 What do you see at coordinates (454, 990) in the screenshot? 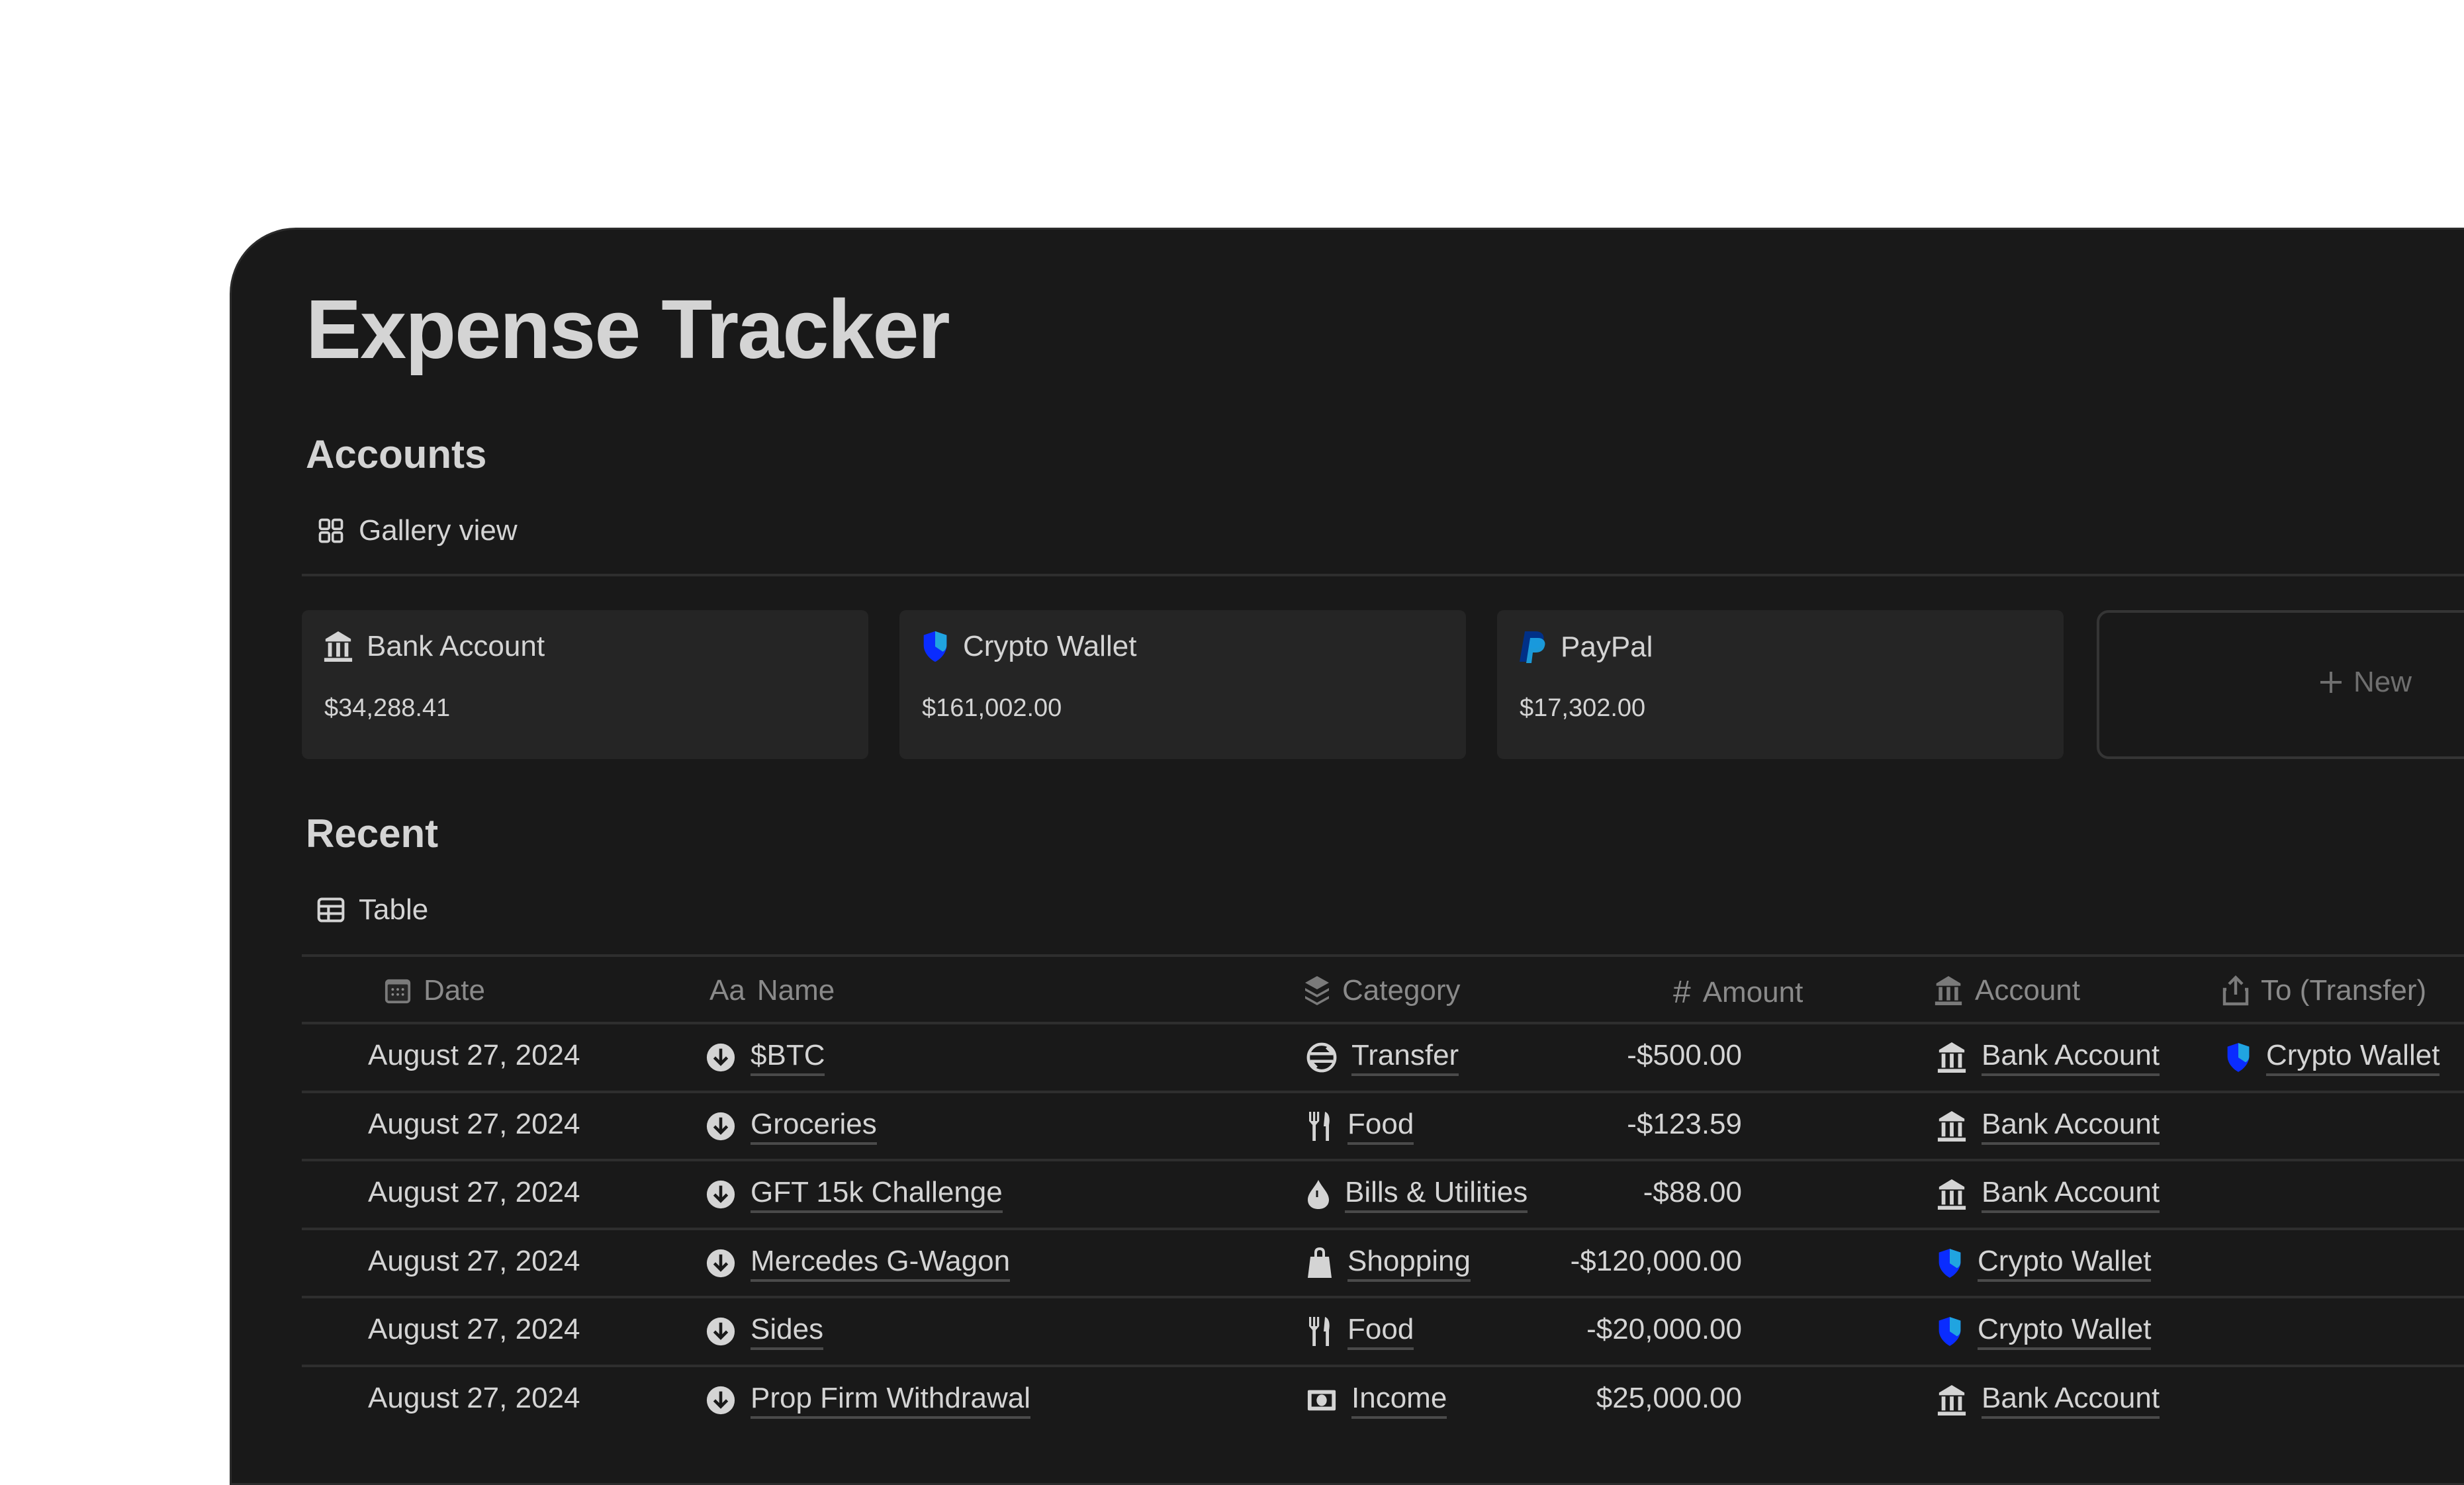
I see `column-header-label: Date` at bounding box center [454, 990].